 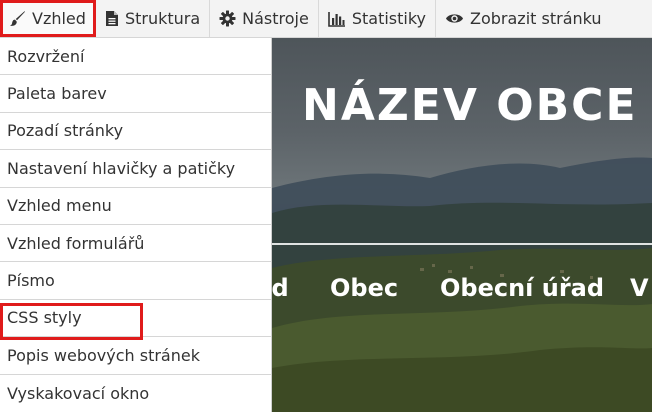 I want to click on zobrazit-stranku-button: Zobrazit stránku, so click(x=523, y=18).